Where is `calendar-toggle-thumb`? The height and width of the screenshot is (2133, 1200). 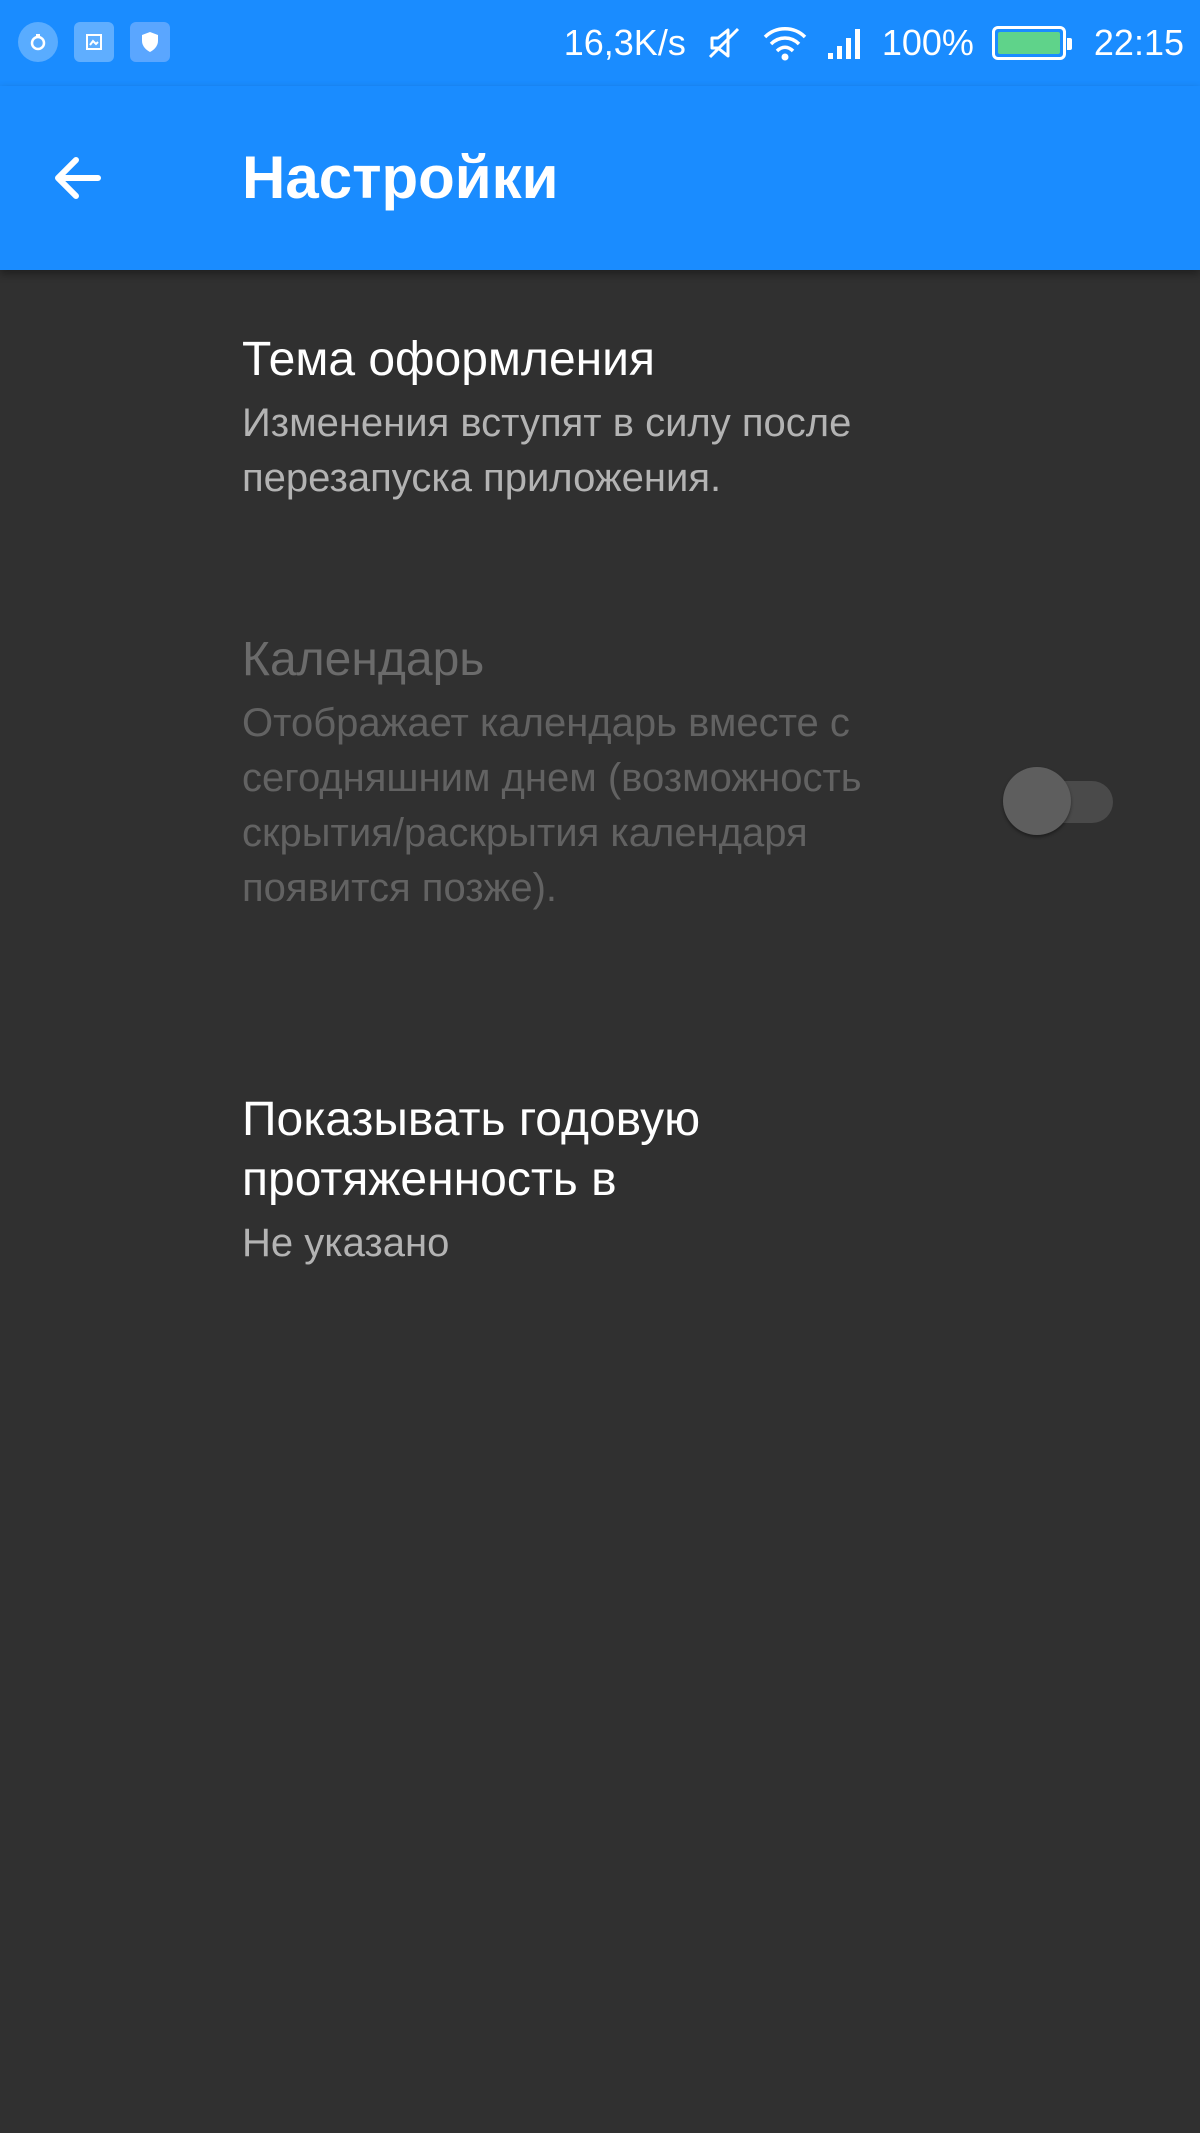 calendar-toggle-thumb is located at coordinates (1037, 801).